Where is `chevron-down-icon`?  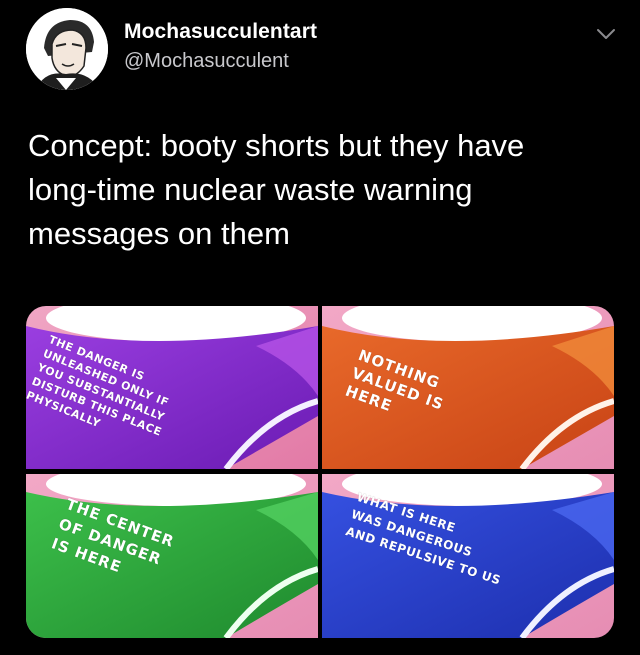
chevron-down-icon is located at coordinates (606, 34).